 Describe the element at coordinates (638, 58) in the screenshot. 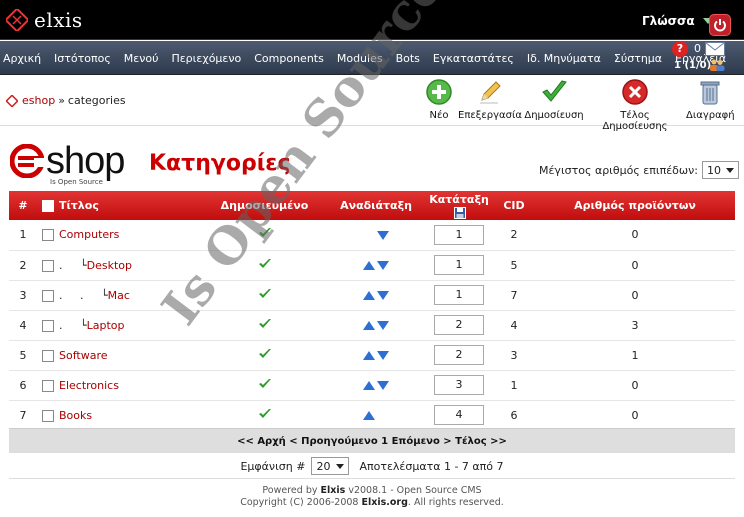

I see `menu-item-system: Σύστημα` at that location.